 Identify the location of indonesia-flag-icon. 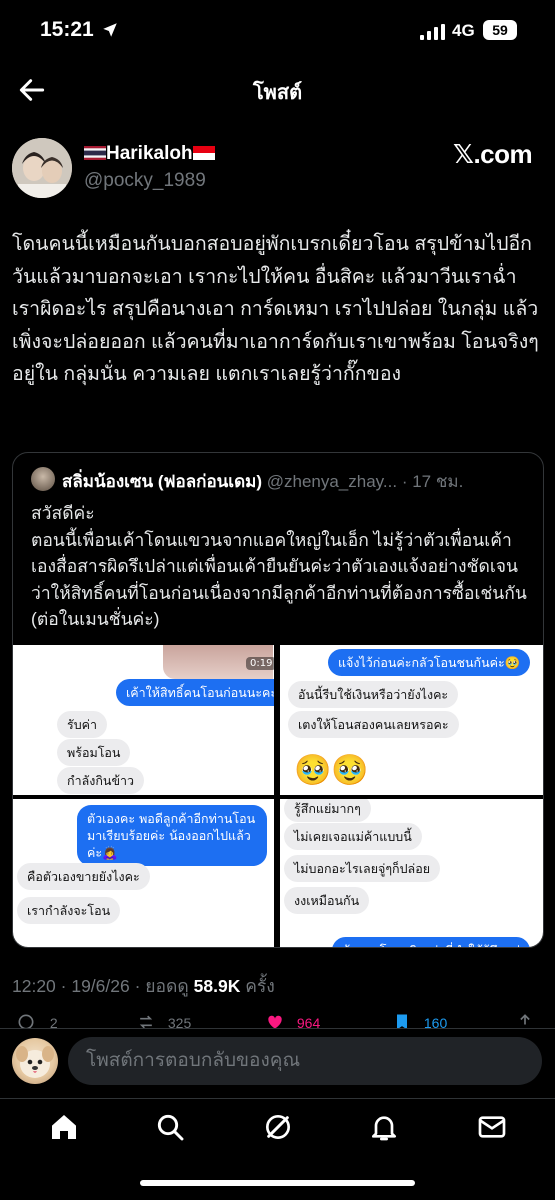
(203, 153).